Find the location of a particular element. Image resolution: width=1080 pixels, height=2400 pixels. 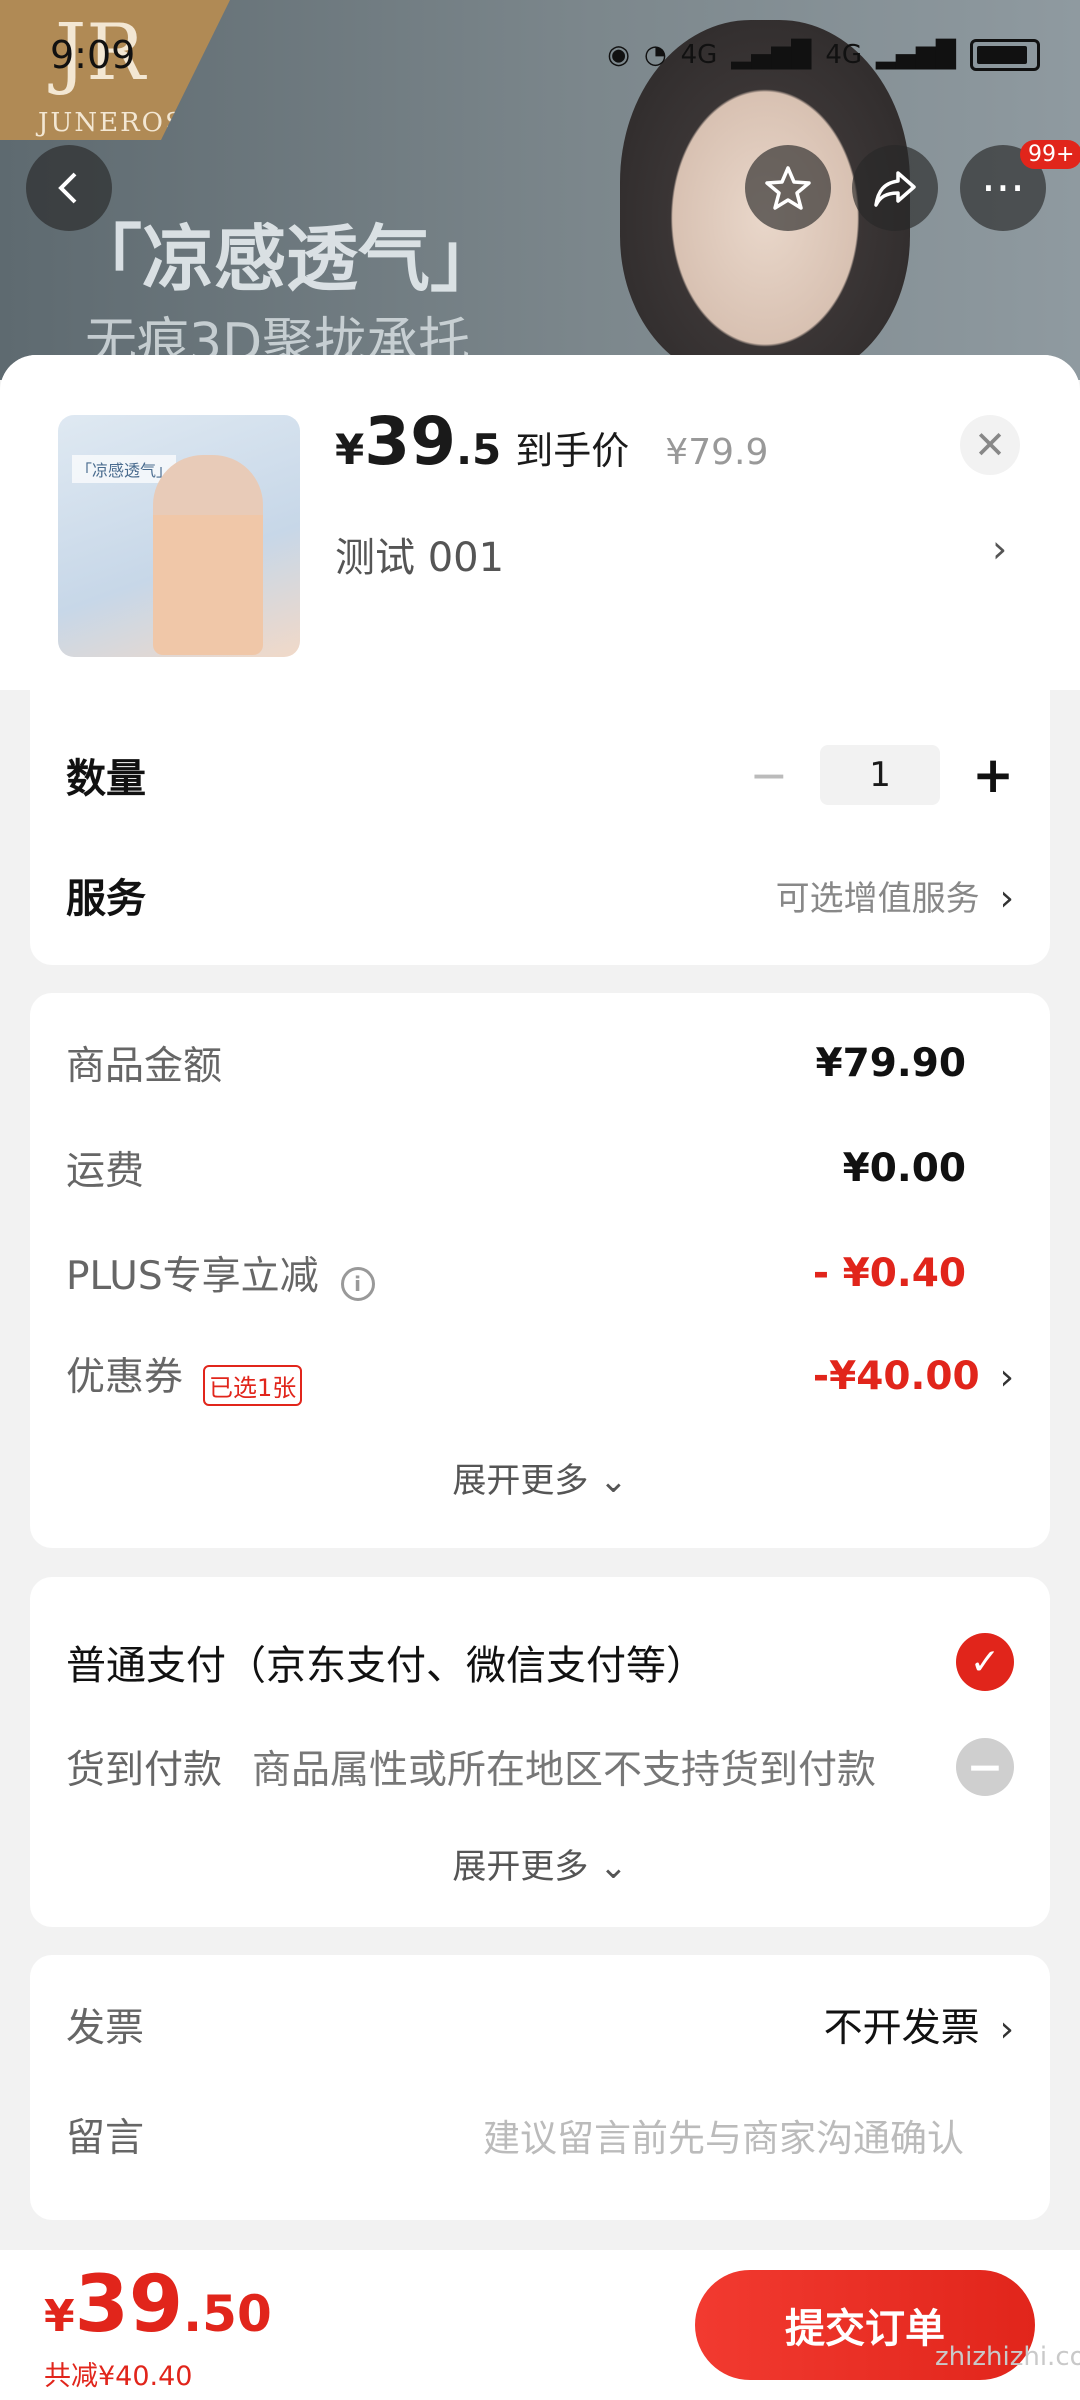

close-icon: ✕ is located at coordinates (990, 445).